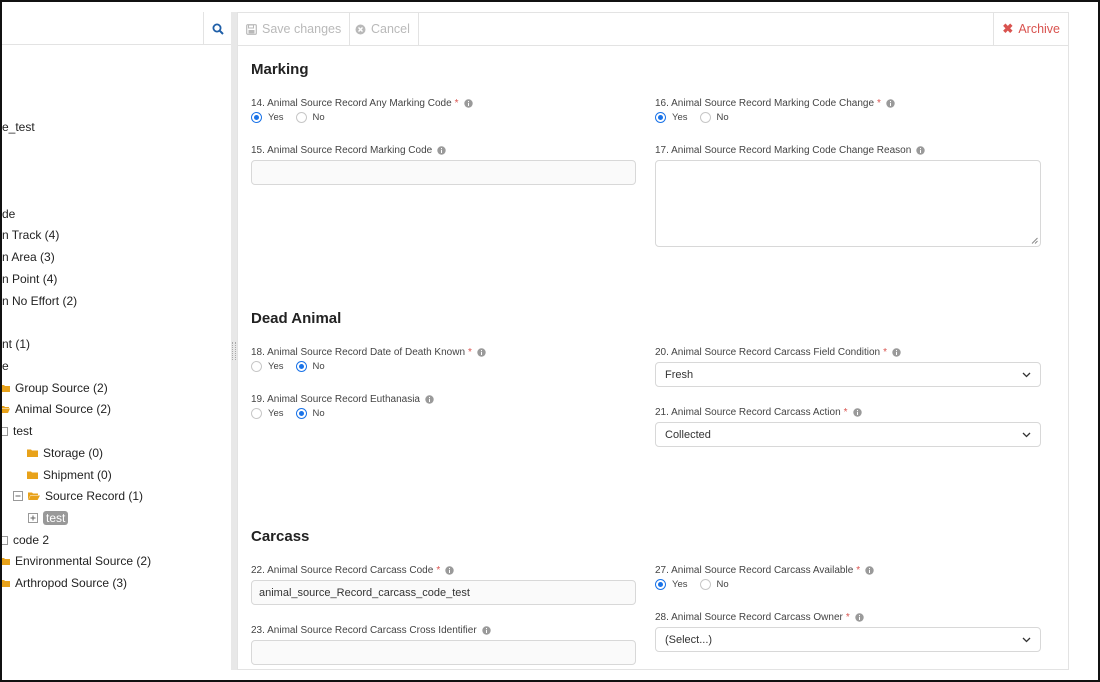 This screenshot has width=1100, height=682. Describe the element at coordinates (443, 592) in the screenshot. I see `carcass-code-input: animal_source_Record_carcass_code_test` at that location.